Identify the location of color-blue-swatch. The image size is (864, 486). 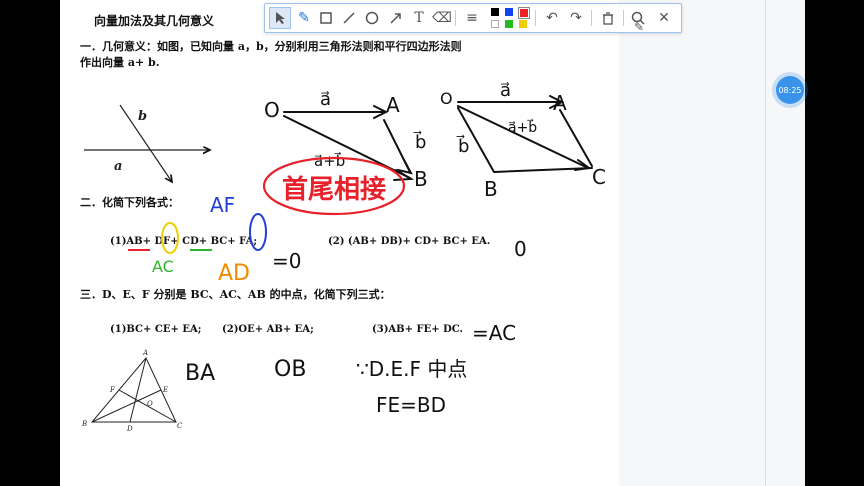
(509, 12).